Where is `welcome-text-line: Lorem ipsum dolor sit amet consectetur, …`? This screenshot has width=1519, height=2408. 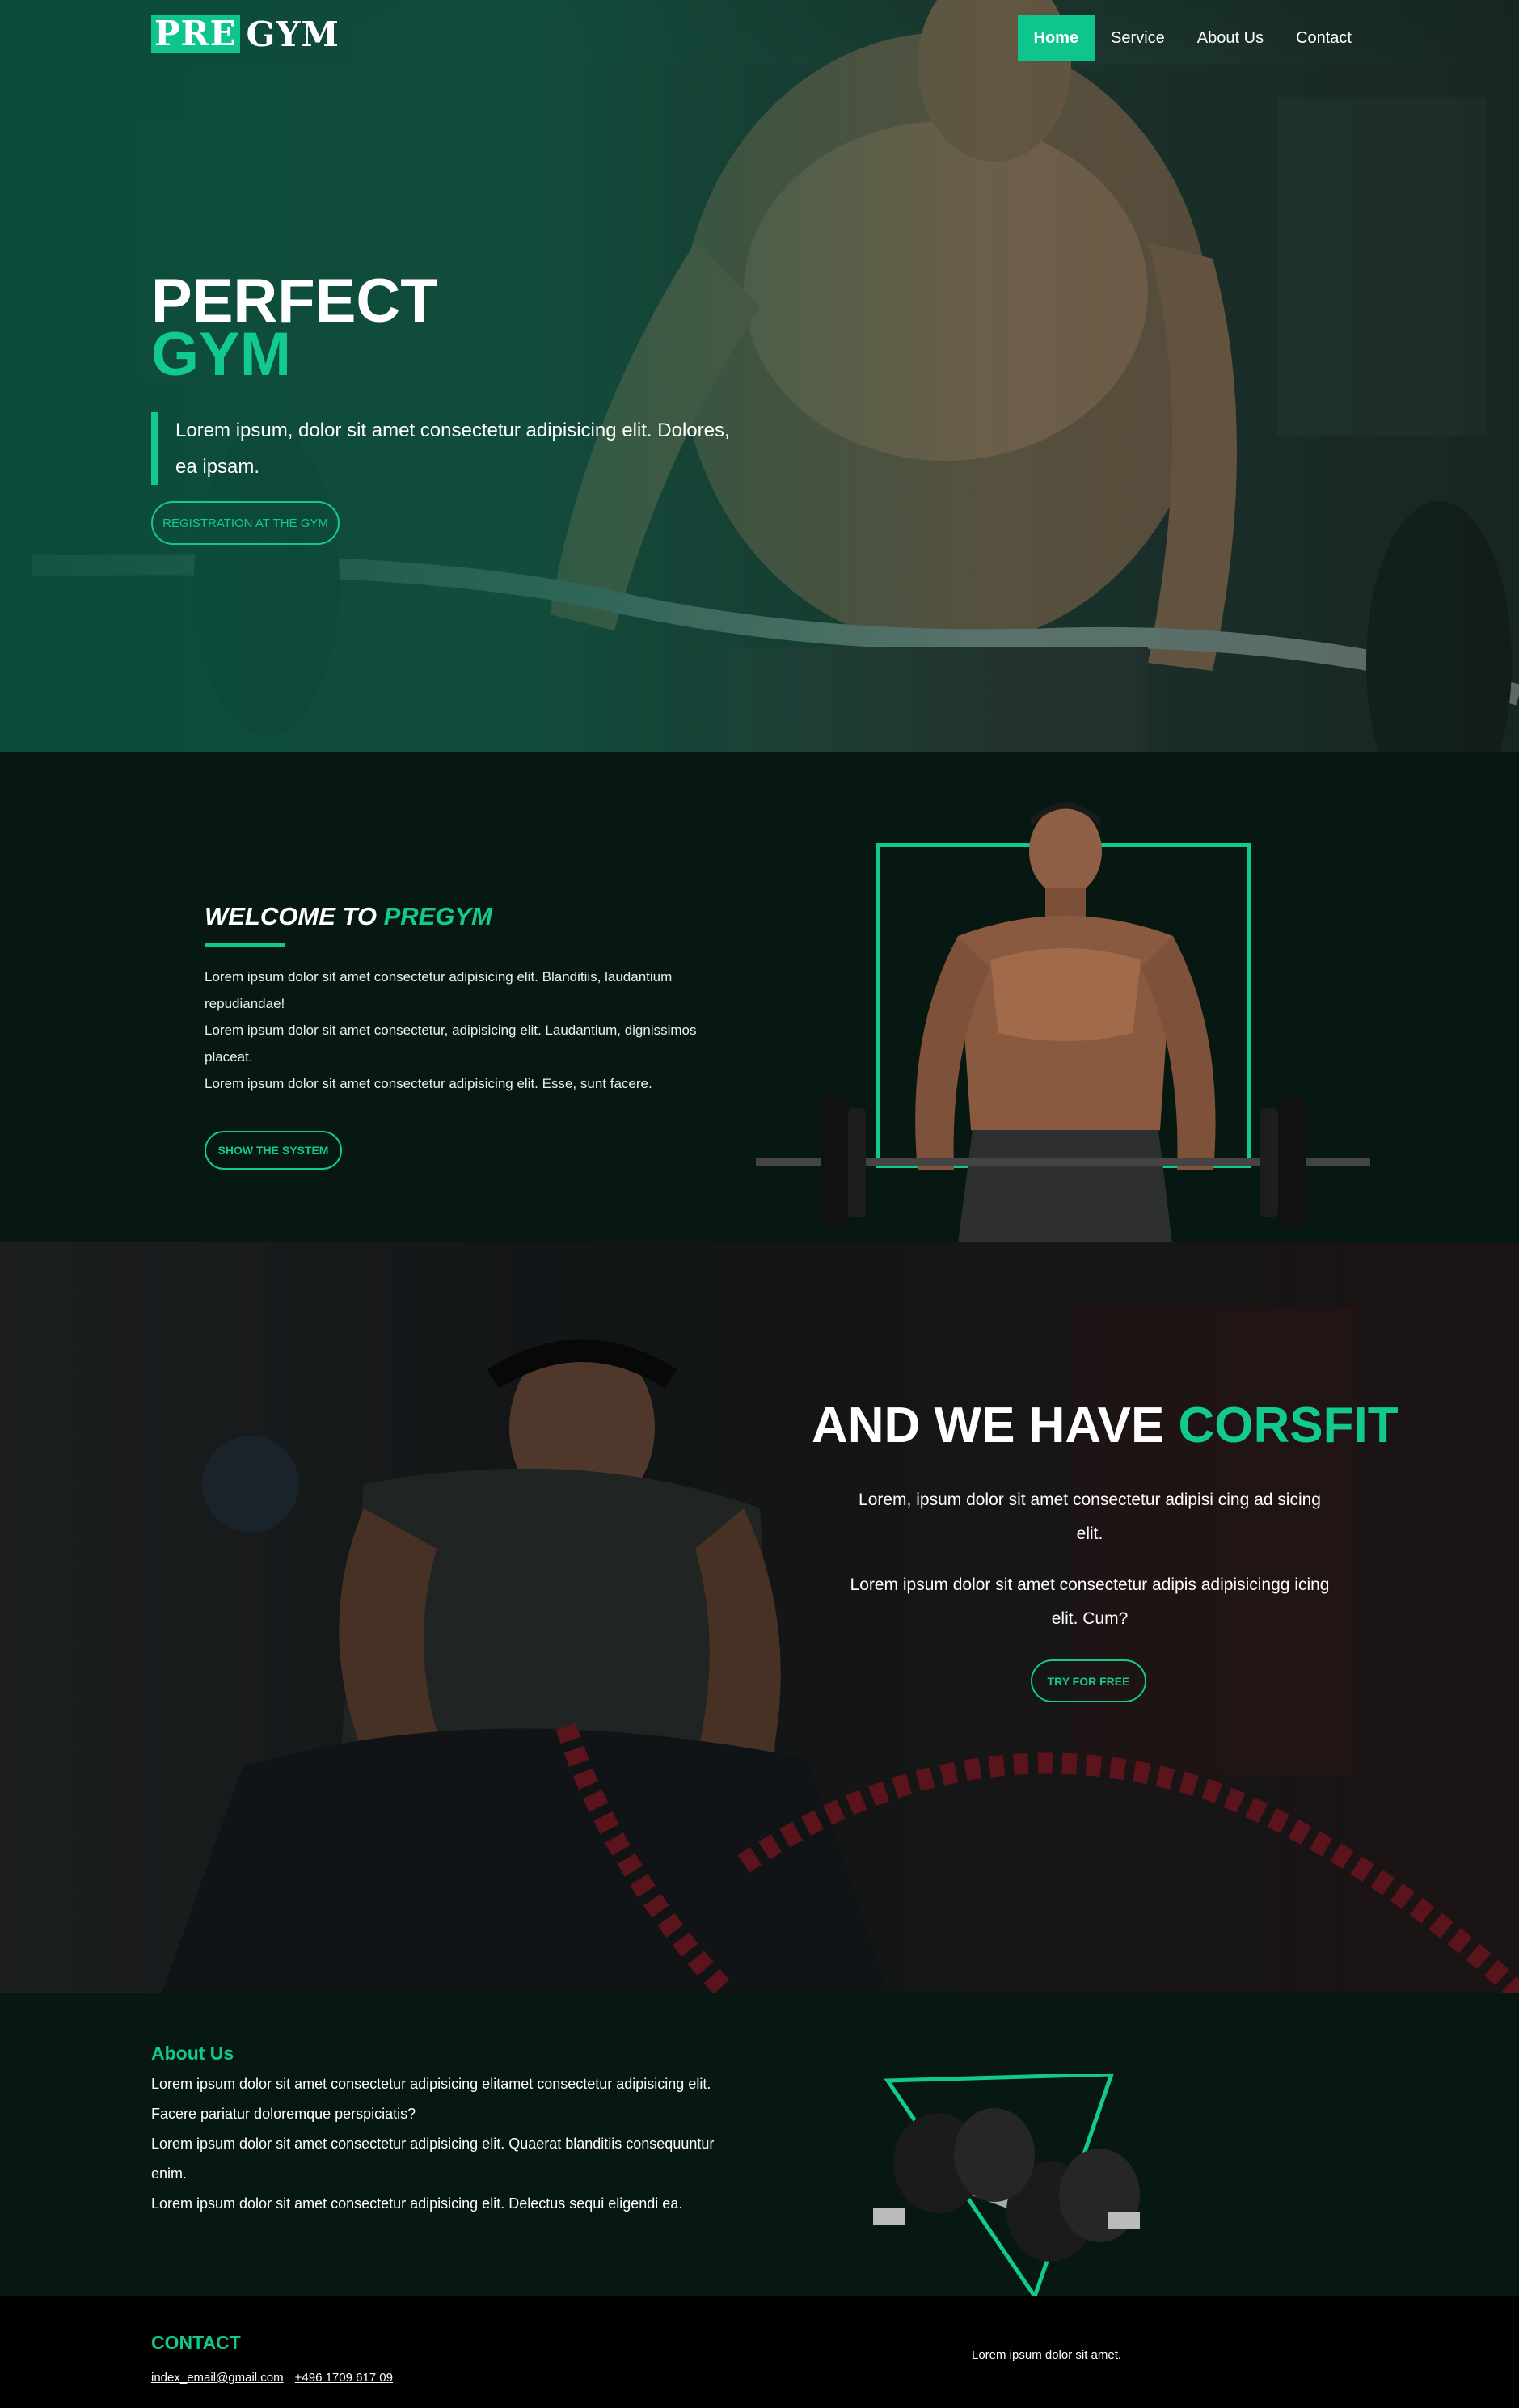
welcome-text-line: Lorem ipsum dolor sit amet consectetur, … is located at coordinates (451, 1044).